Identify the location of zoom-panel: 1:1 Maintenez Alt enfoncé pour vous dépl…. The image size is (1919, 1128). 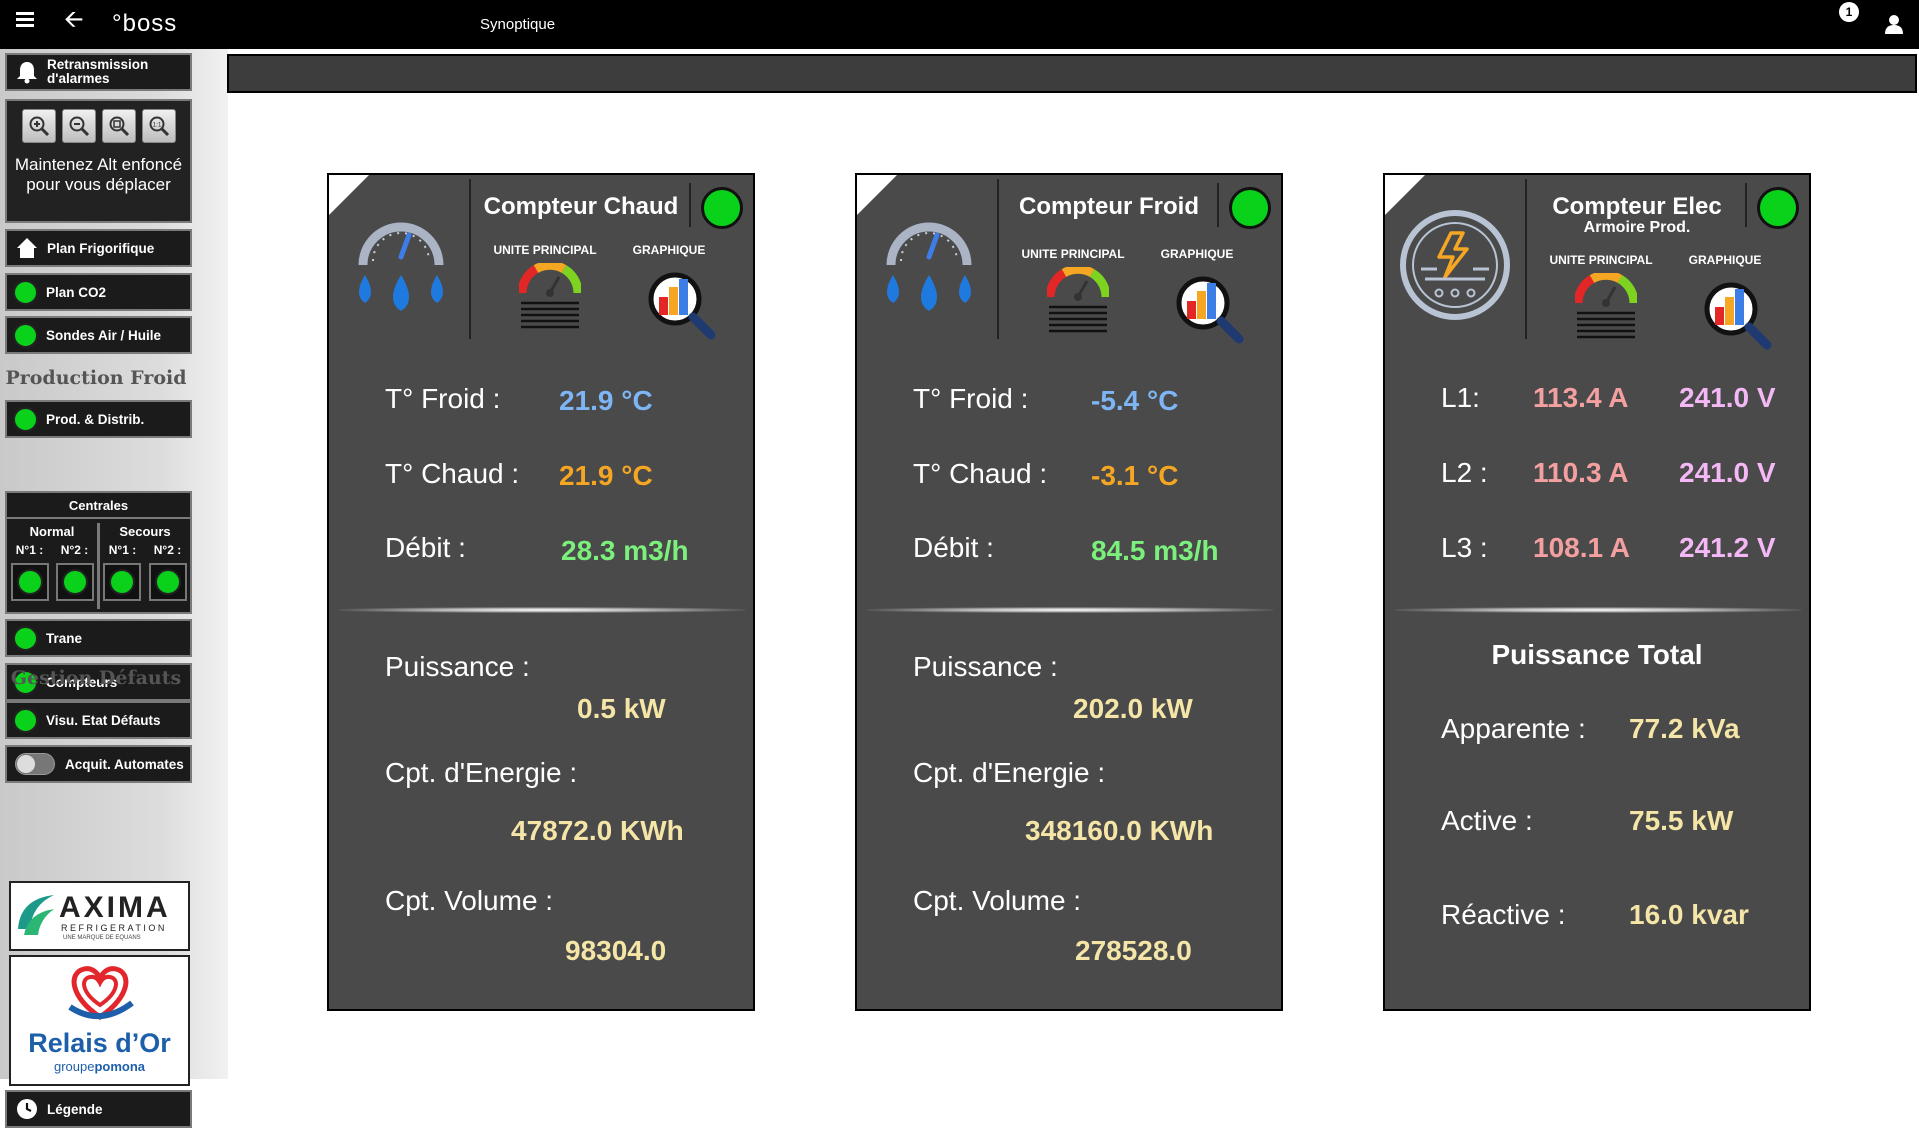
(98, 161).